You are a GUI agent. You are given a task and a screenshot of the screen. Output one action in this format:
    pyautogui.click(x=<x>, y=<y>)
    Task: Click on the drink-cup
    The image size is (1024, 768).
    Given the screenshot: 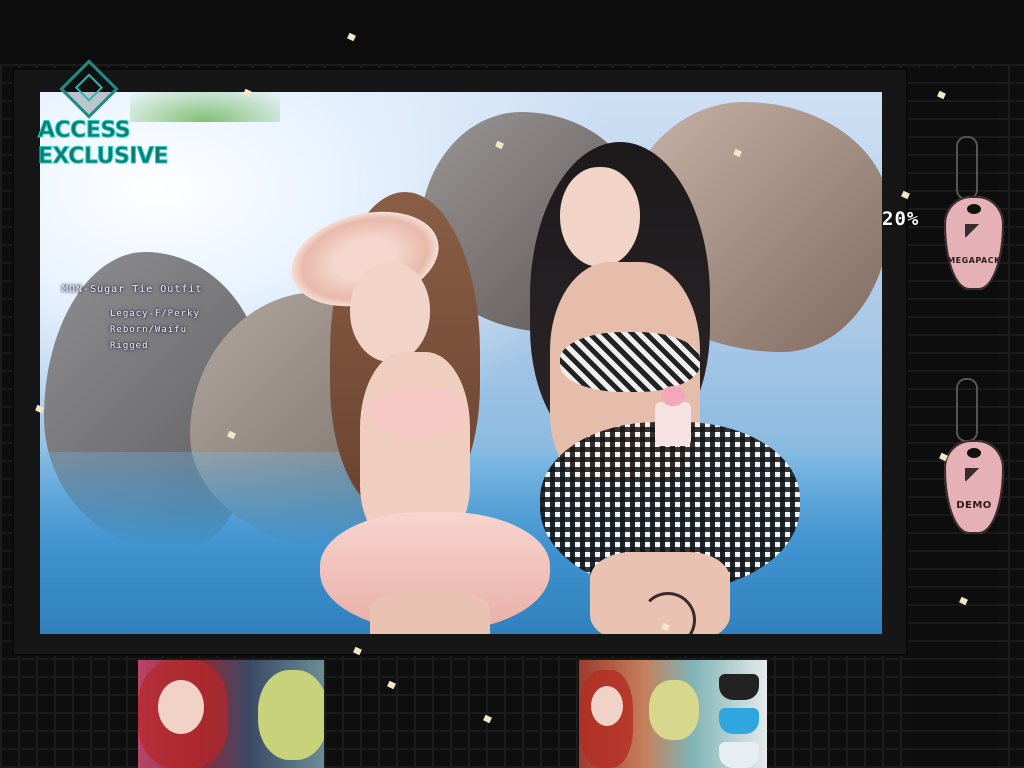 What is the action you would take?
    pyautogui.click(x=673, y=416)
    